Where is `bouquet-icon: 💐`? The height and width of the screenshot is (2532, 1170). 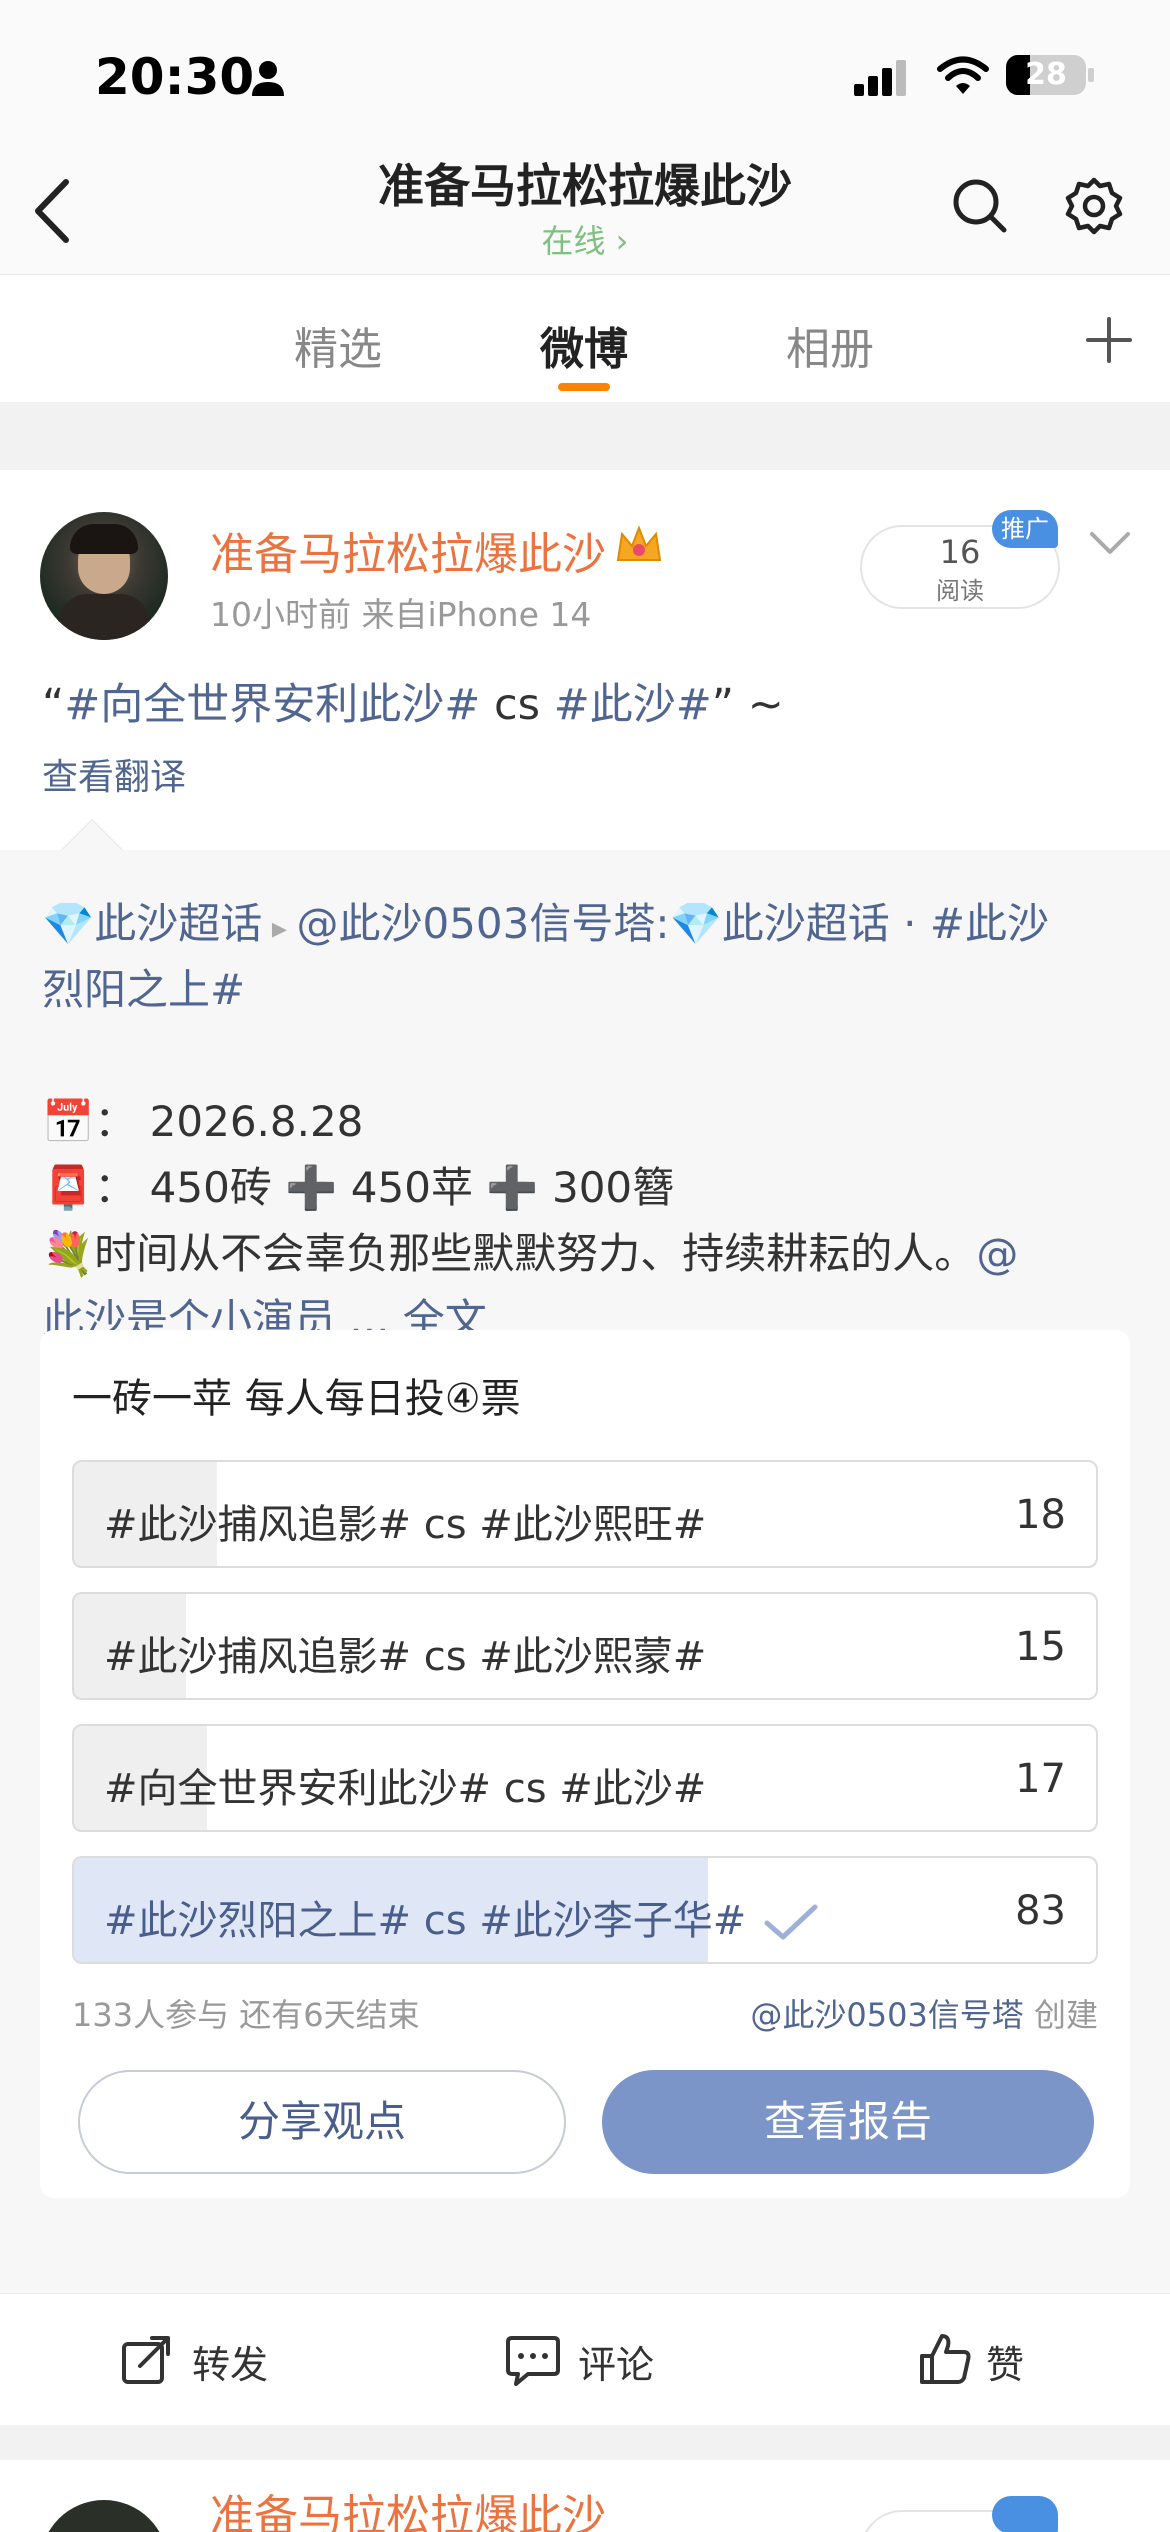 bouquet-icon: 💐 is located at coordinates (68, 1253).